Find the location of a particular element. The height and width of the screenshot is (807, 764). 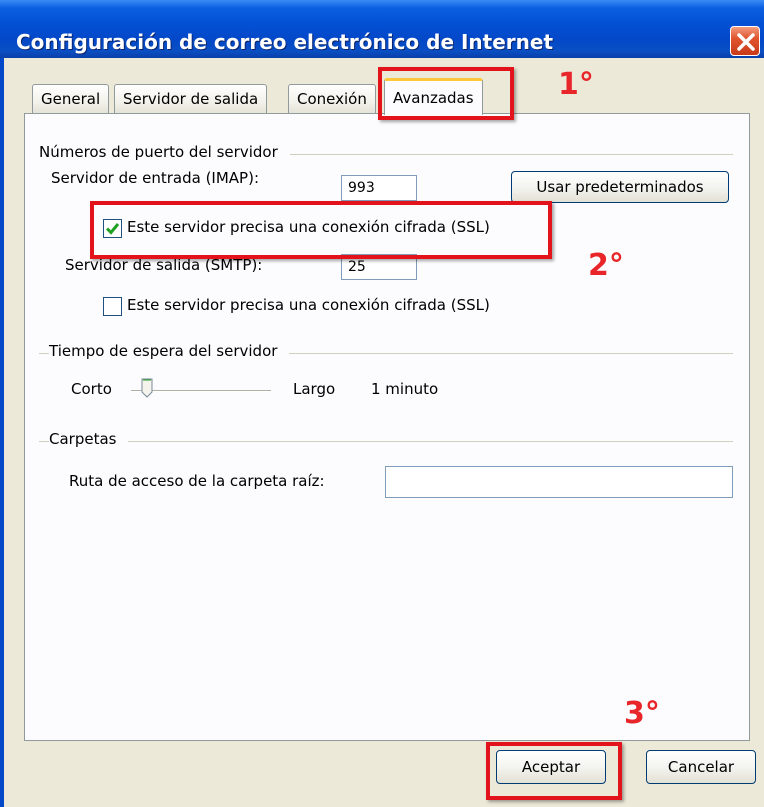

root-path-label: Ruta de acceso de la carpeta raíz: is located at coordinates (197, 481).